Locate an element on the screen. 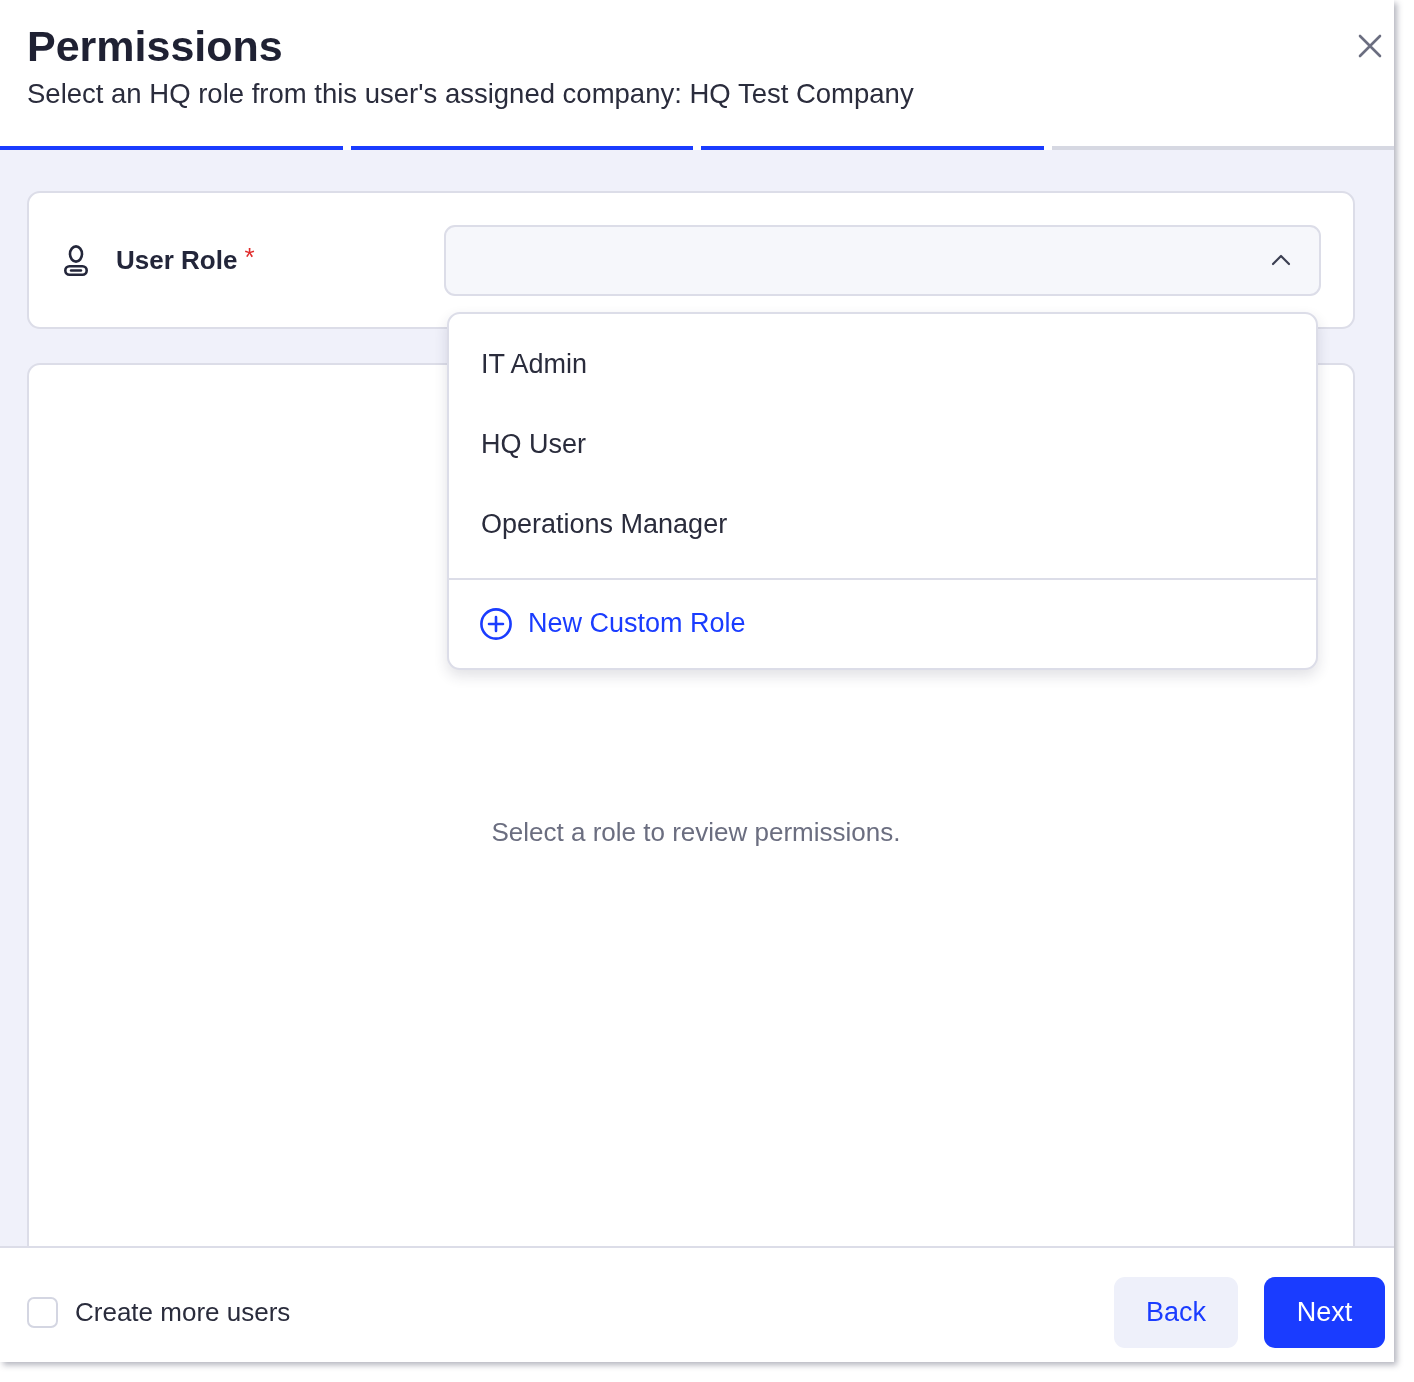  required-mark: * is located at coordinates (249, 257).